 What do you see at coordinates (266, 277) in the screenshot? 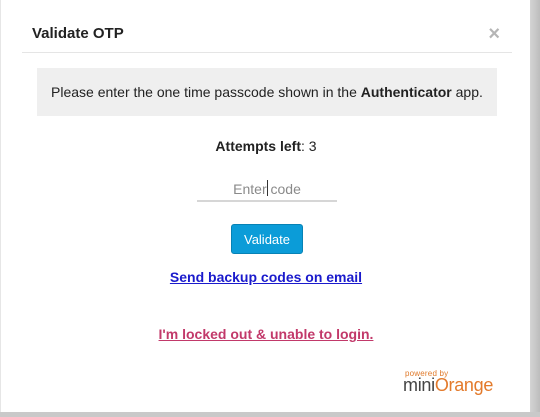
I see `send-backup-codes-link: Send backup codes on email` at bounding box center [266, 277].